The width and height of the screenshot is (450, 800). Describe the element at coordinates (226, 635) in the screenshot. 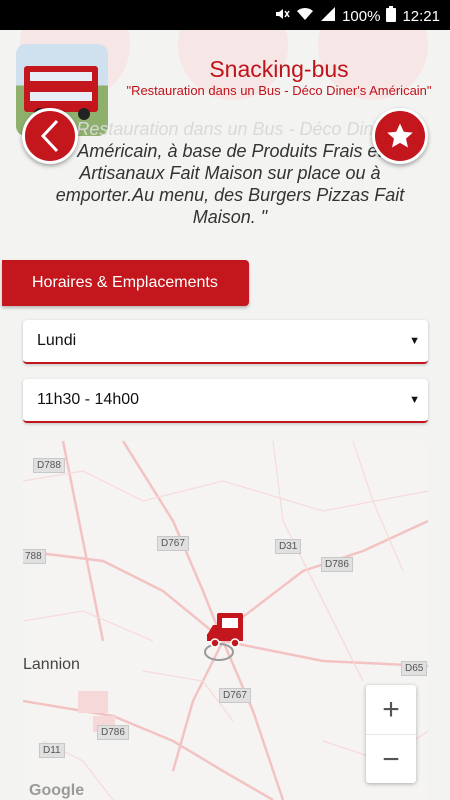

I see `food-truck-icon` at that location.